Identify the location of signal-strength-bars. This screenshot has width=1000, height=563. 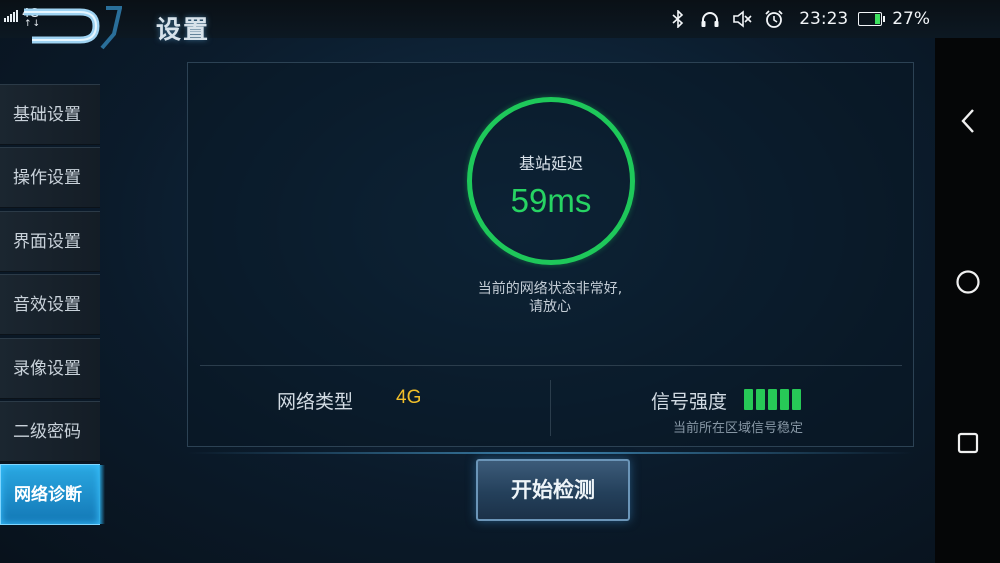
(772, 399).